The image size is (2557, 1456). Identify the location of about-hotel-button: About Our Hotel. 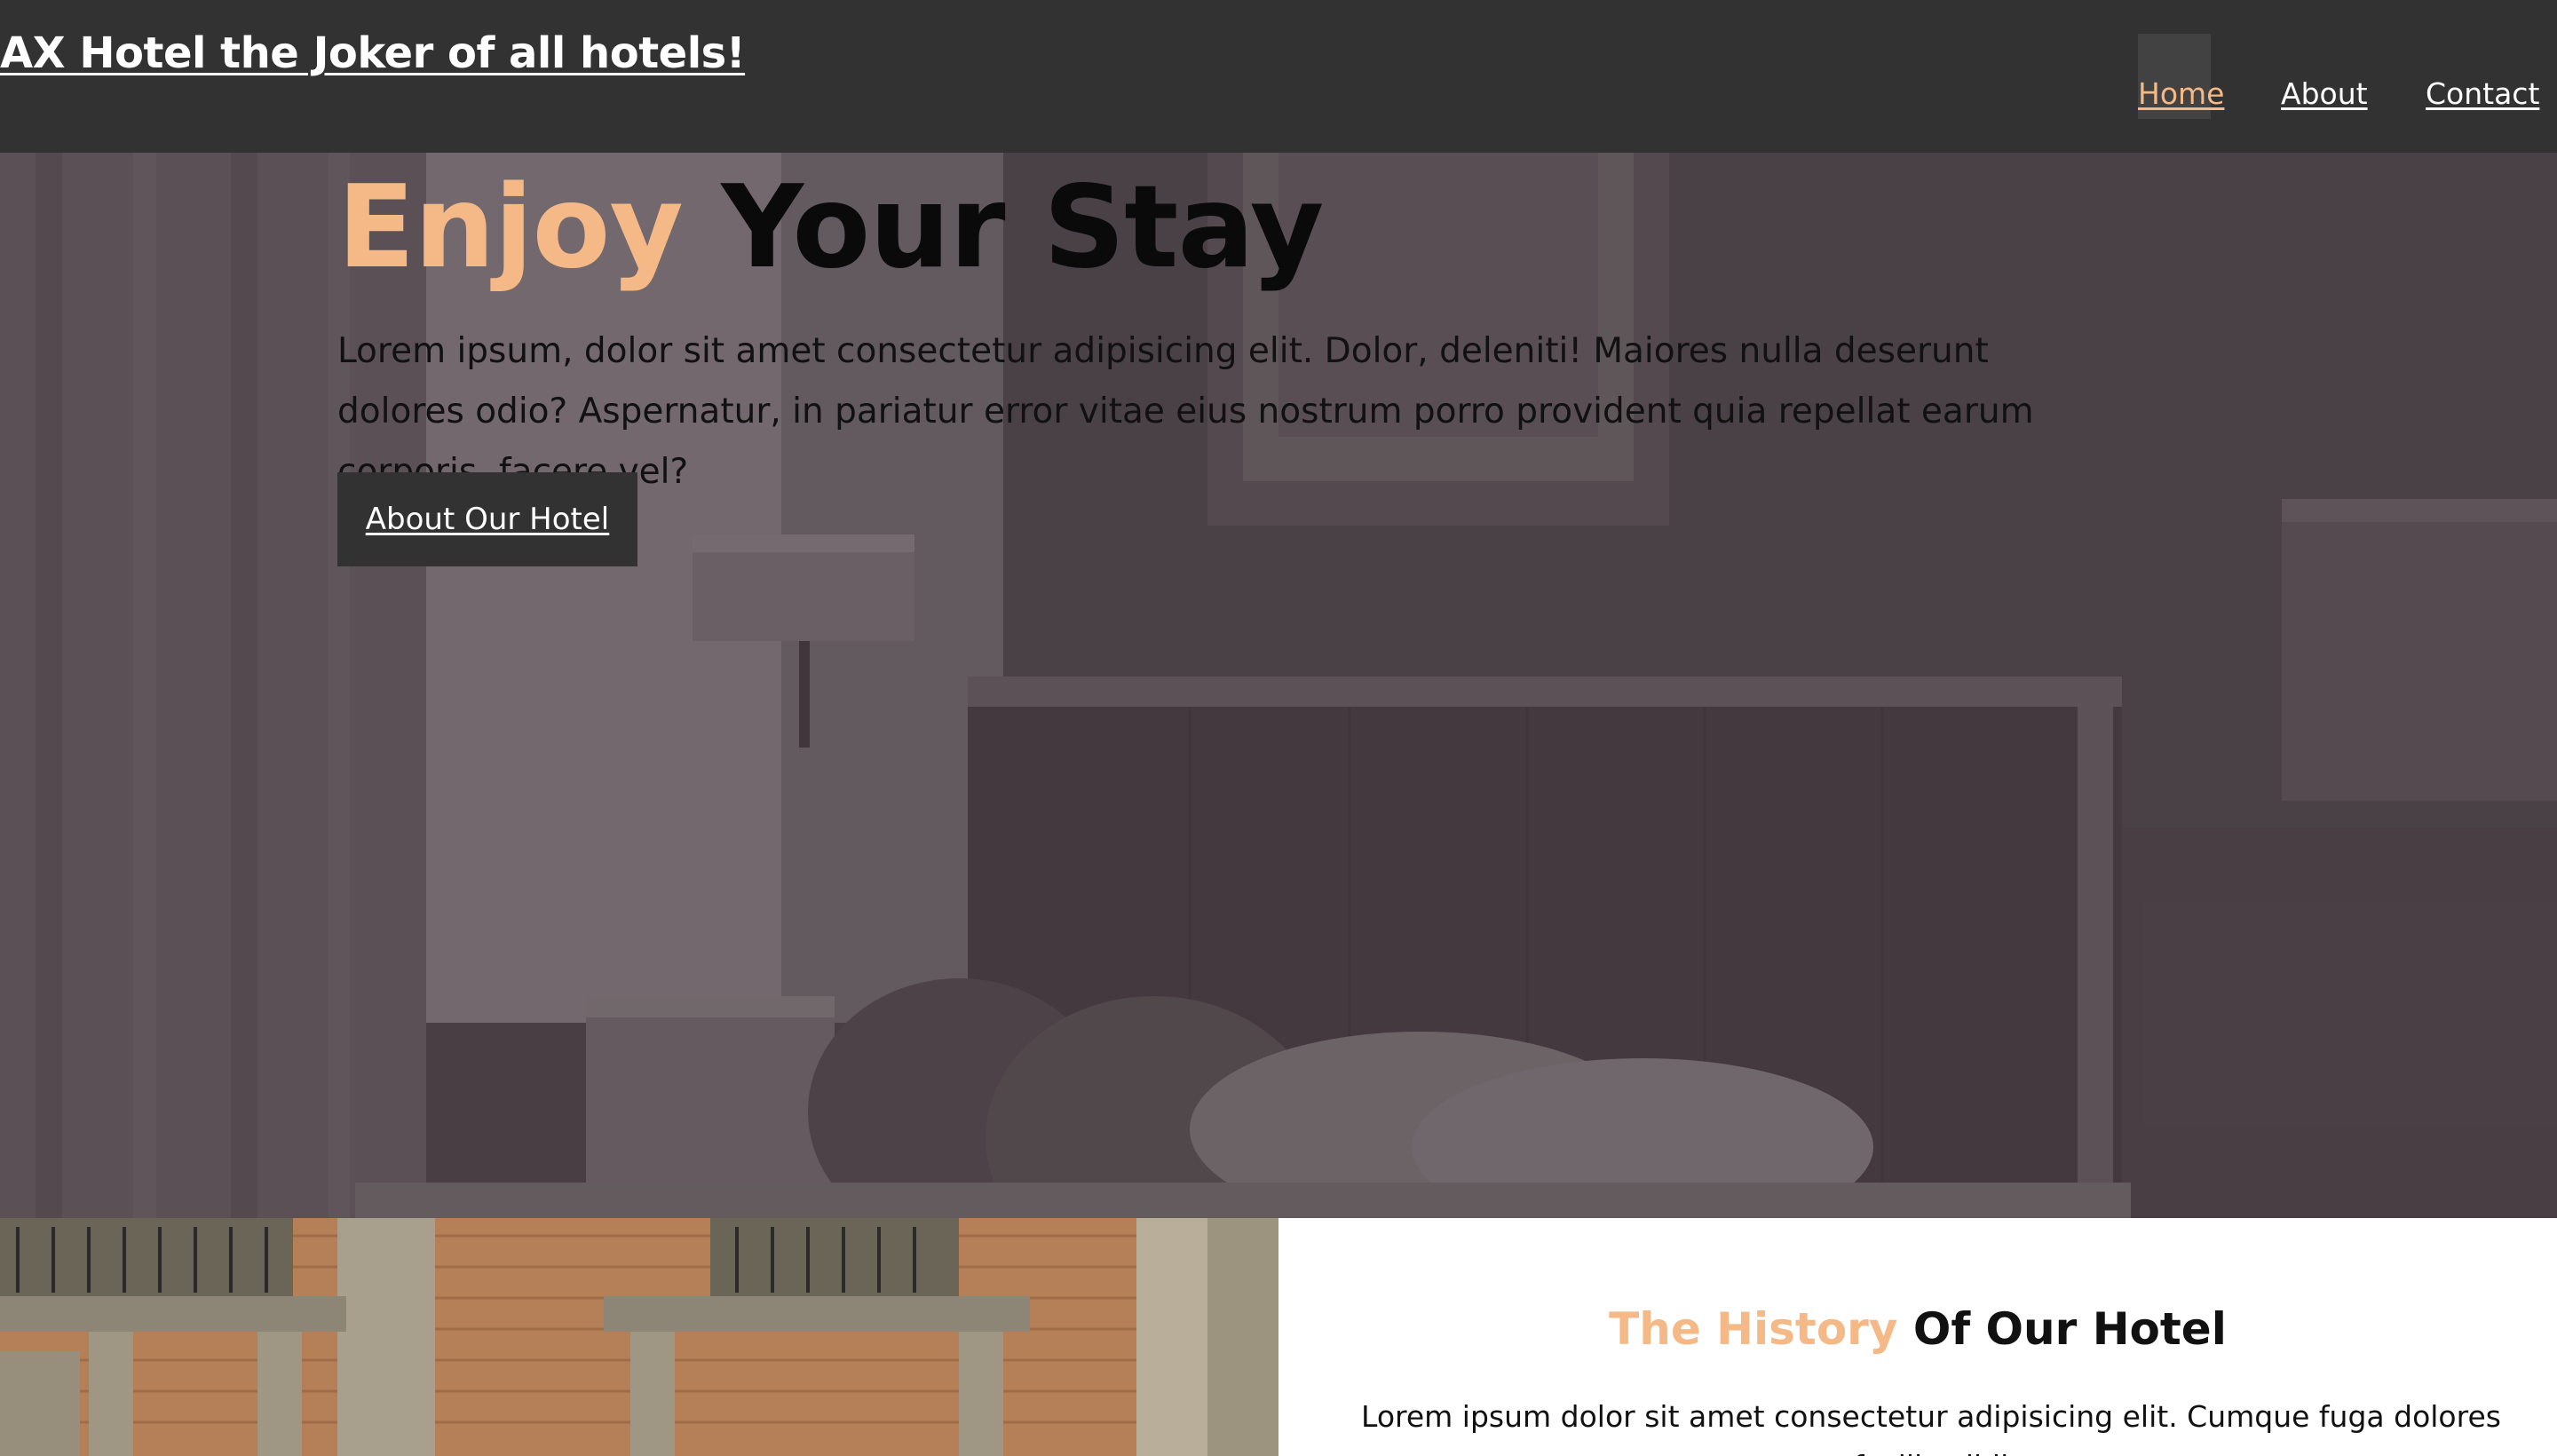
(487, 519).